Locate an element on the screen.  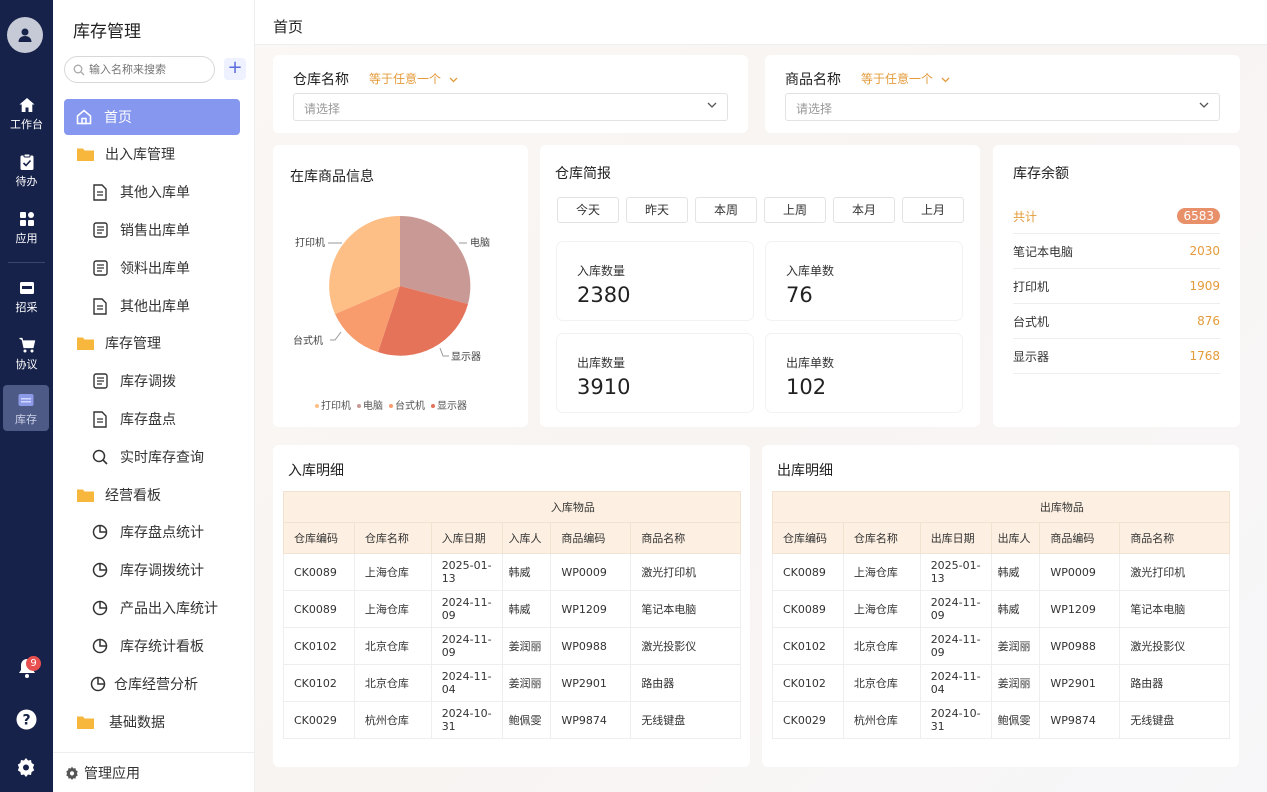
table-cell: CK0029 is located at coordinates (319, 720).